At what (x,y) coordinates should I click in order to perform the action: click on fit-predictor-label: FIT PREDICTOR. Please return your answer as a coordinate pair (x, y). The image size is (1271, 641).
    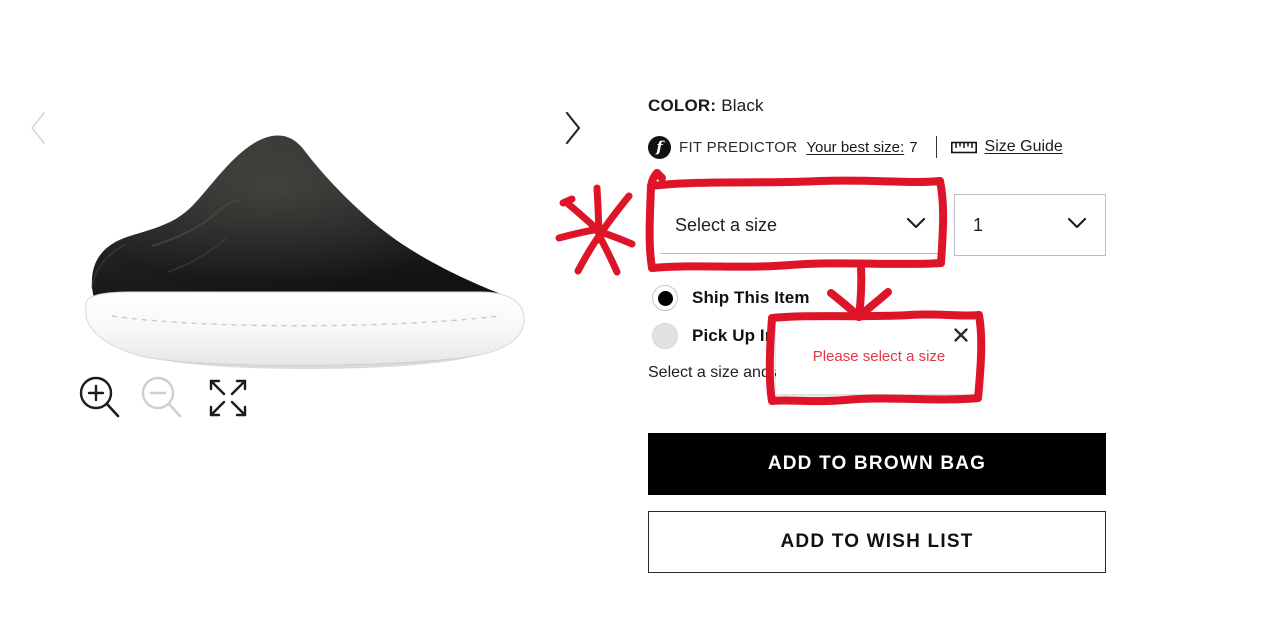
    Looking at the image, I should click on (738, 147).